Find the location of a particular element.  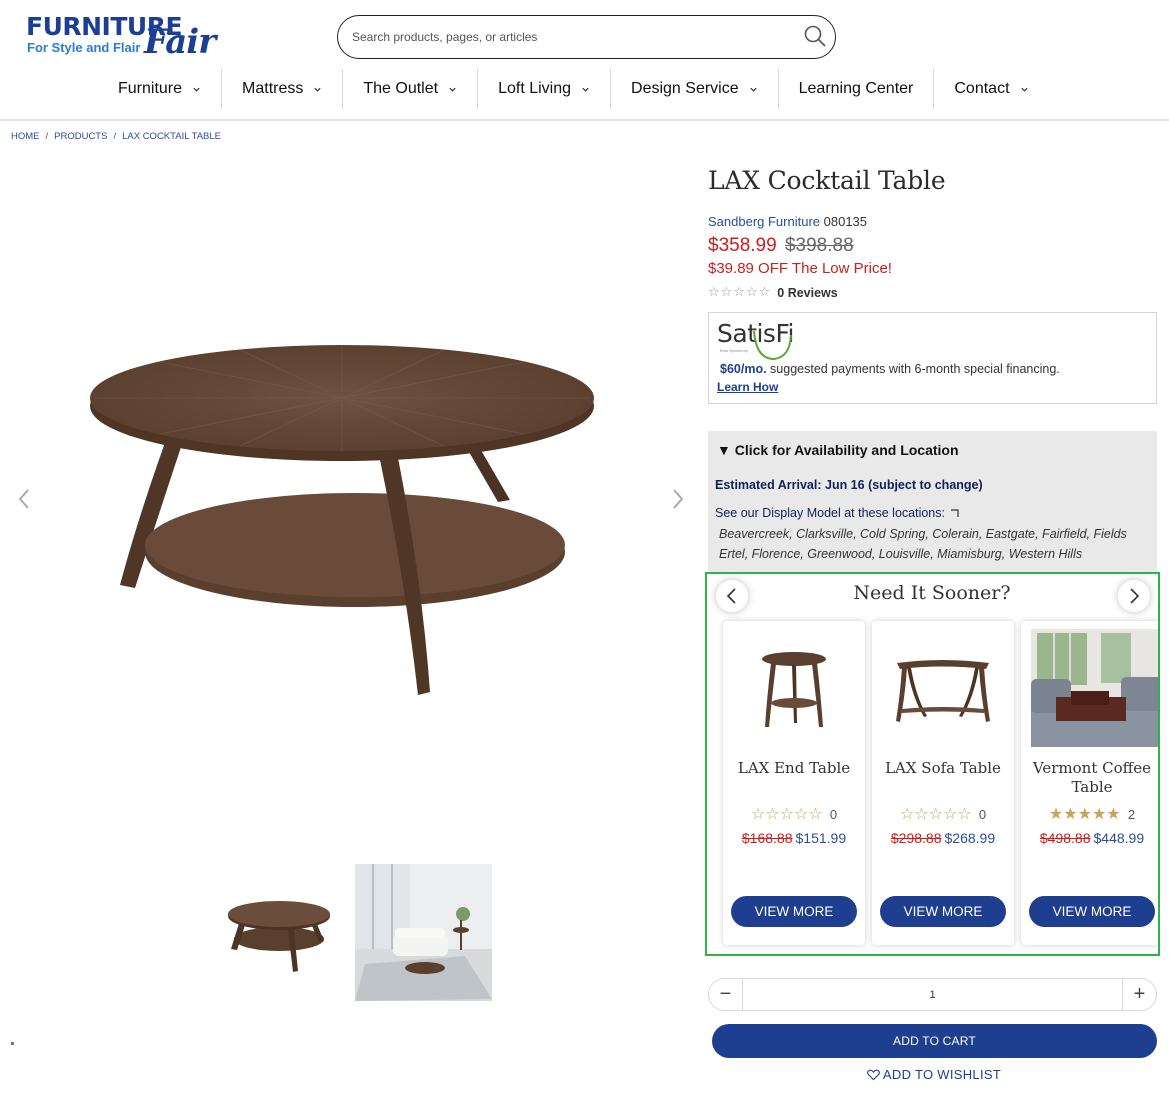

search-icon is located at coordinates (815, 36).